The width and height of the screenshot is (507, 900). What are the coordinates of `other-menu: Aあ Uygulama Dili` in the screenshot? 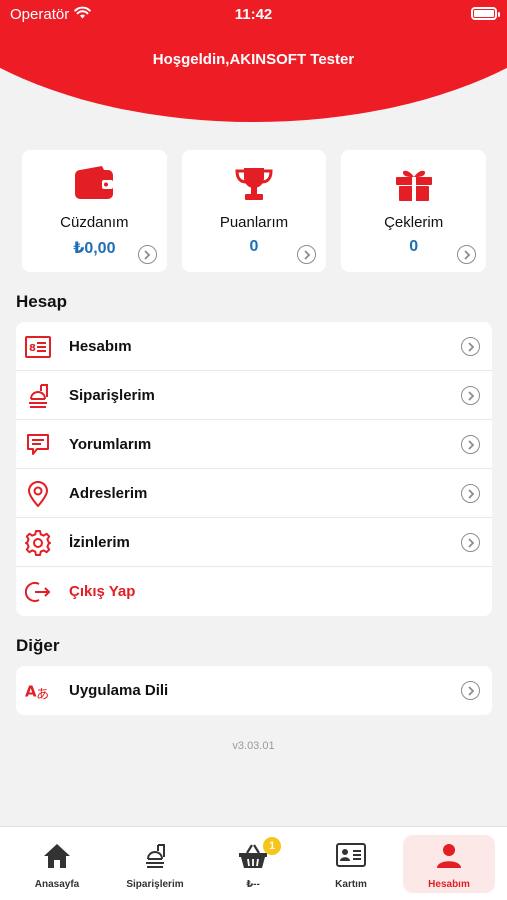 It's located at (254, 690).